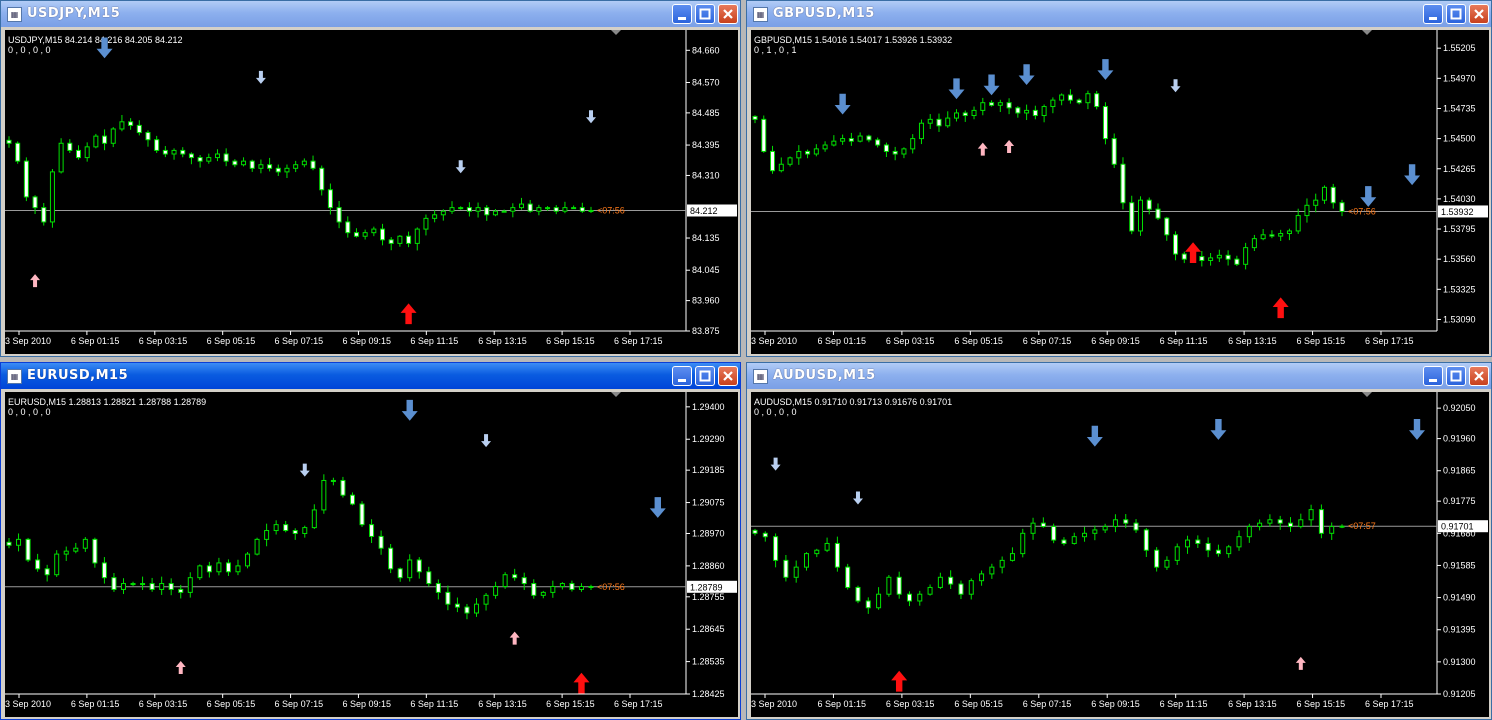 This screenshot has height=720, width=1492. I want to click on title-bar: ▦ AUDUSD,M15, so click(1119, 376).